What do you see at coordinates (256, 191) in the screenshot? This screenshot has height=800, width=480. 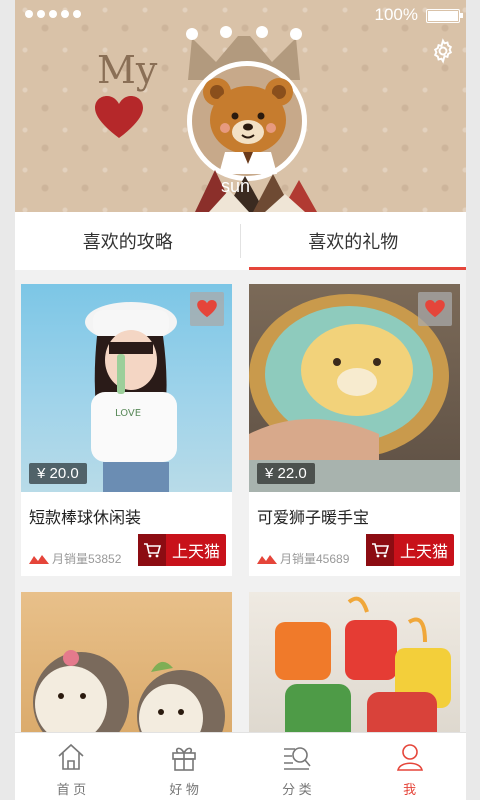 I see `triangle-decoration` at bounding box center [256, 191].